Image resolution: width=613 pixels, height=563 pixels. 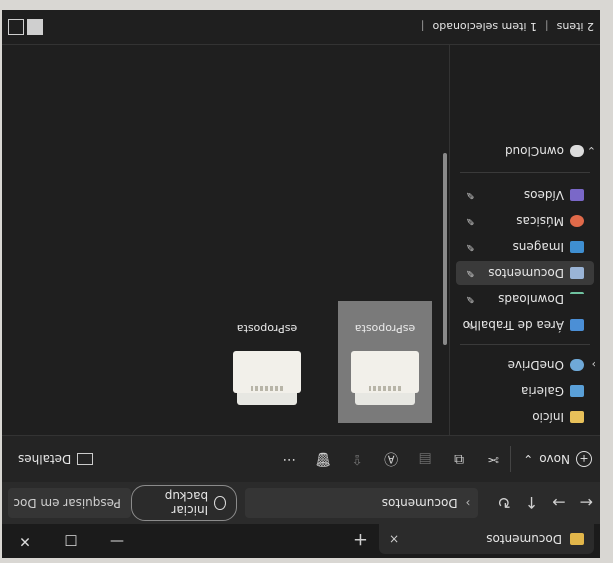 I want to click on sidebar-item-desktop: Área de Trabalho ✎, so click(x=525, y=325).